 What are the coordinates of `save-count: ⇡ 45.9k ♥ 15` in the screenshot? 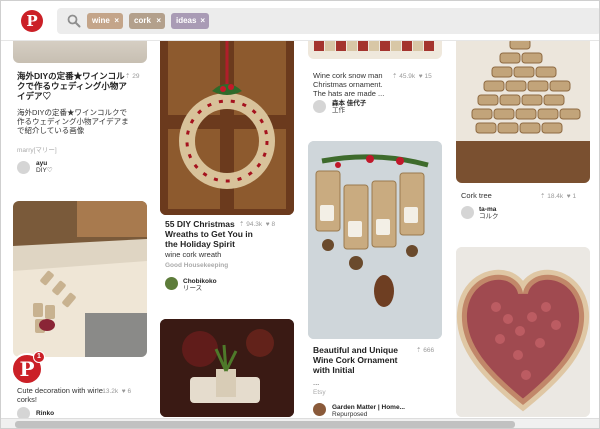 It's located at (412, 76).